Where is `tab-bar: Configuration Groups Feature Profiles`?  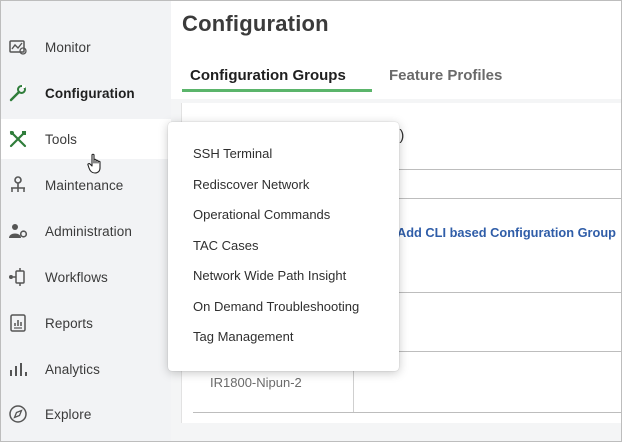 tab-bar: Configuration Groups Feature Profiles is located at coordinates (396, 76).